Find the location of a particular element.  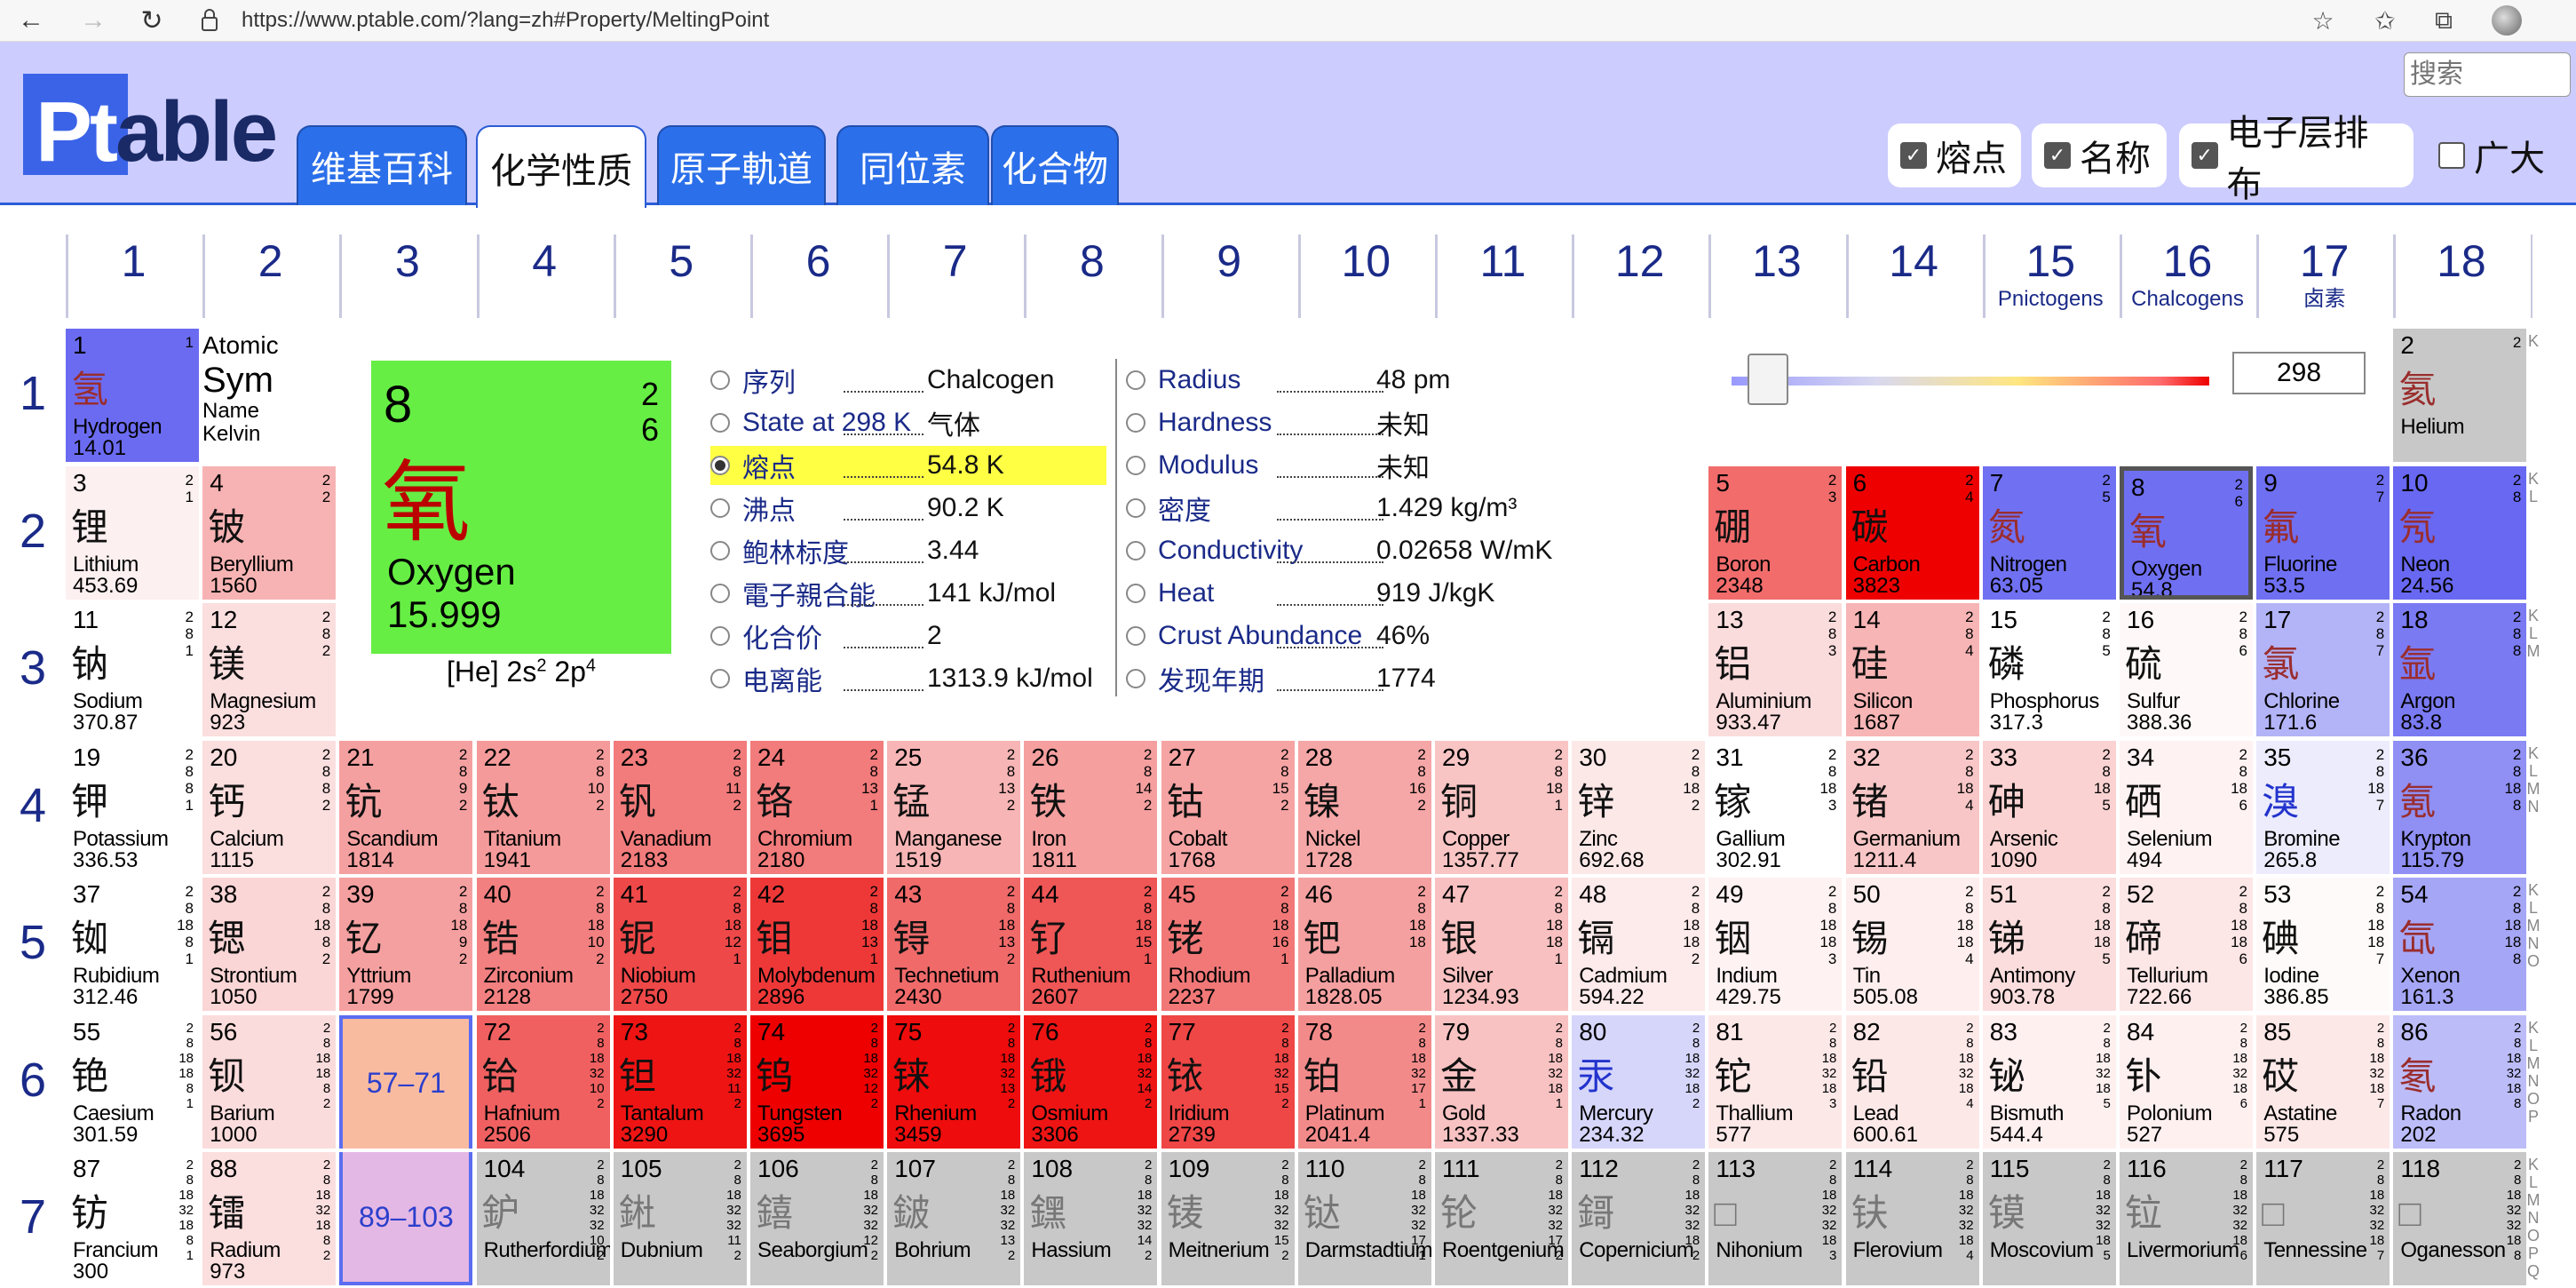

property-row-left-2: State at 298 K 气体 is located at coordinates (908, 422).